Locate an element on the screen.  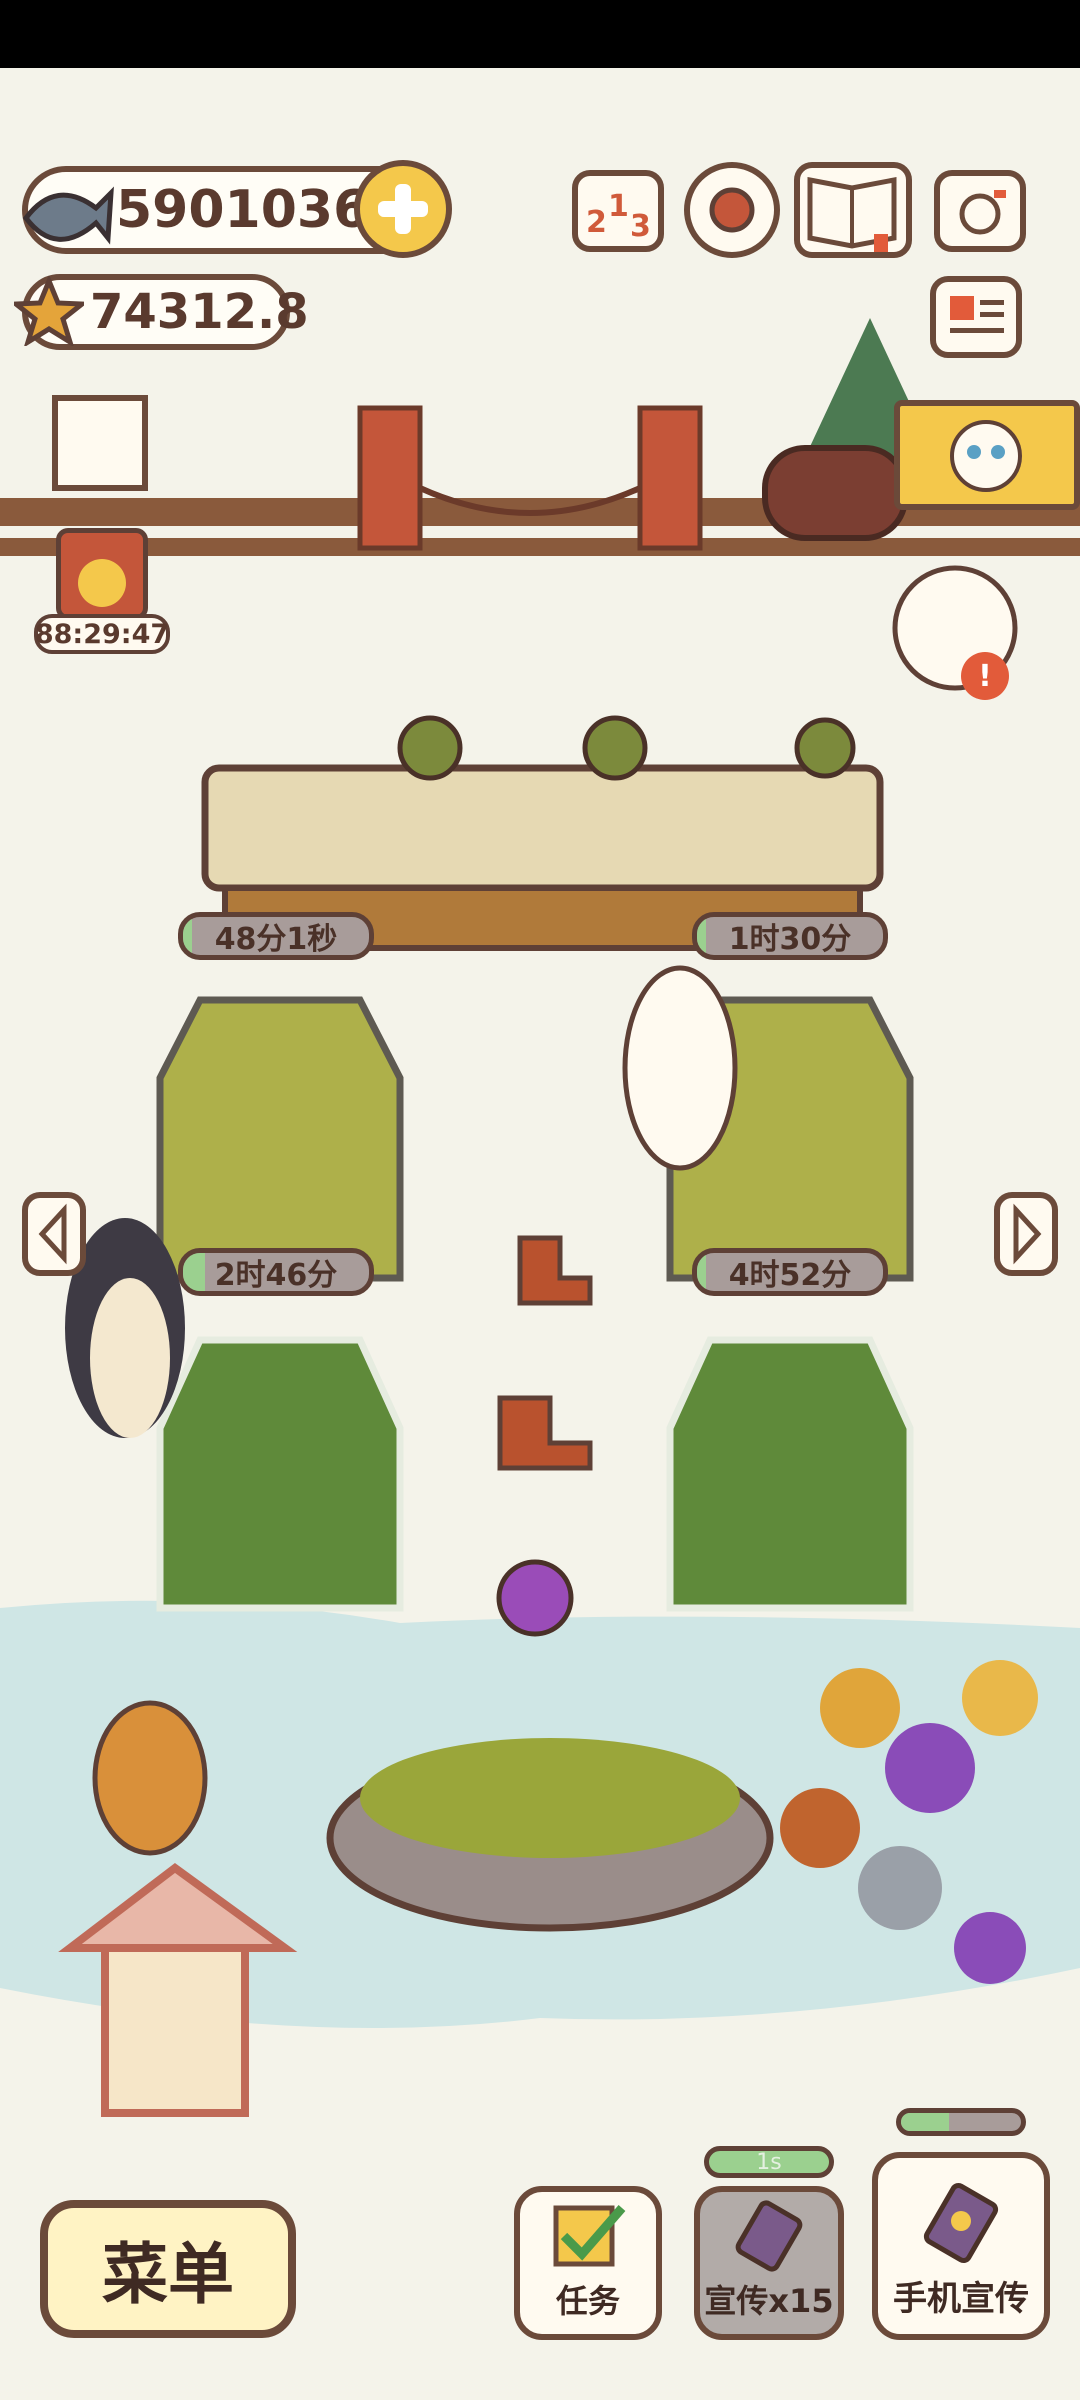
plus-icon is located at coordinates (403, 209).